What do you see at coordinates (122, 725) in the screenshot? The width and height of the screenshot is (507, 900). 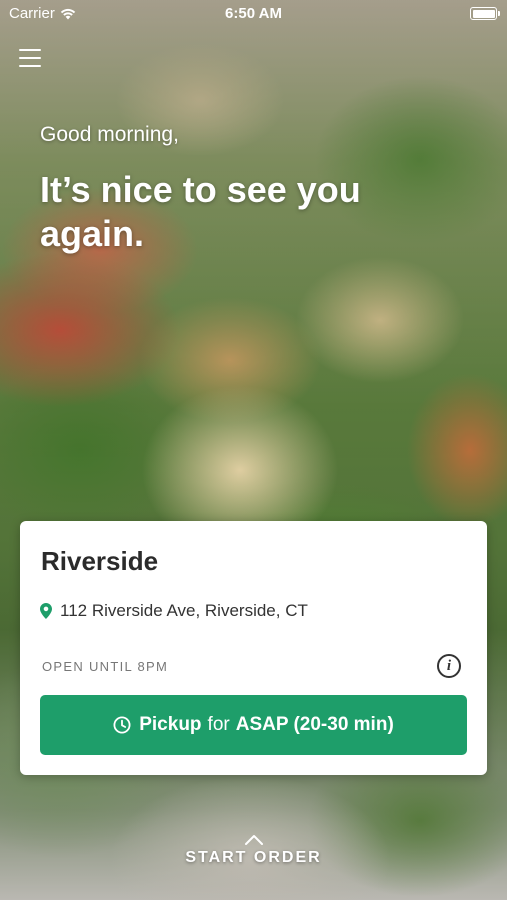 I see `clock-icon` at bounding box center [122, 725].